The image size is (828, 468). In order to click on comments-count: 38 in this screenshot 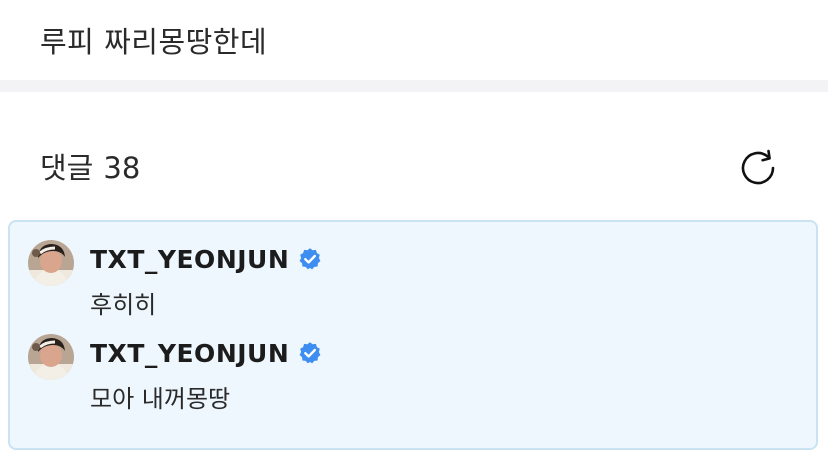, I will do `click(122, 168)`.